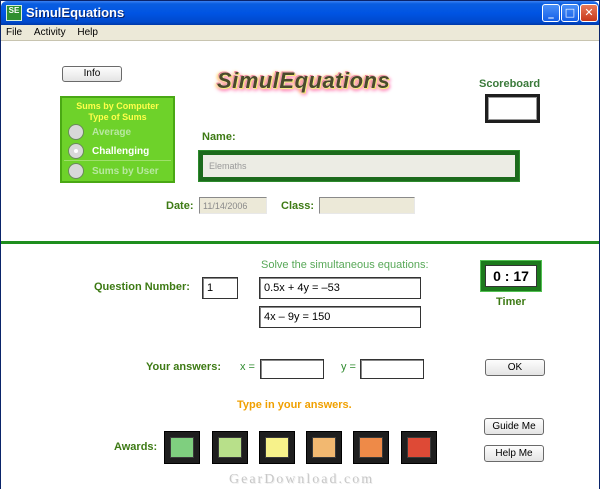 This screenshot has height=489, width=600. What do you see at coordinates (304, 80) in the screenshot?
I see `app-logo: SimulEquations` at bounding box center [304, 80].